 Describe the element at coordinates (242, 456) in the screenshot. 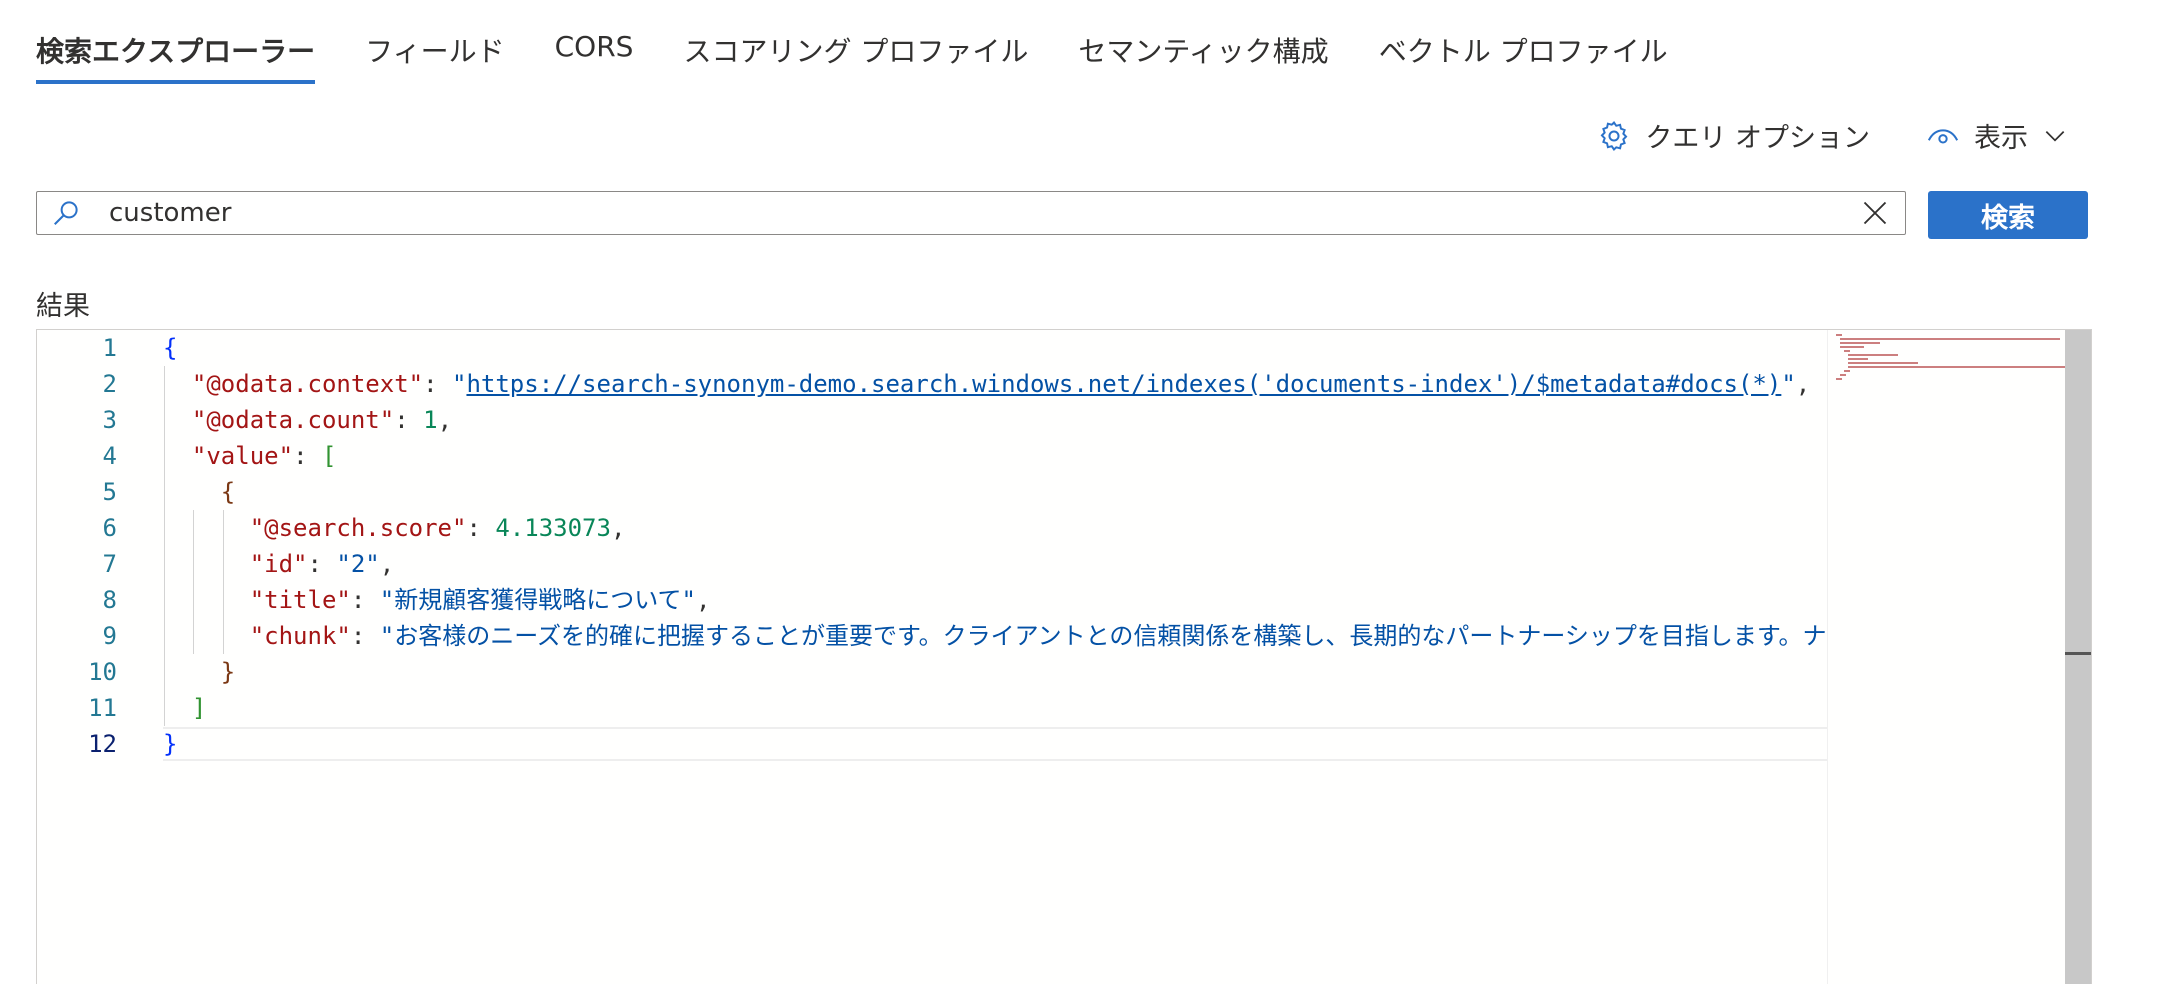

I see `json-key: "value"` at that location.